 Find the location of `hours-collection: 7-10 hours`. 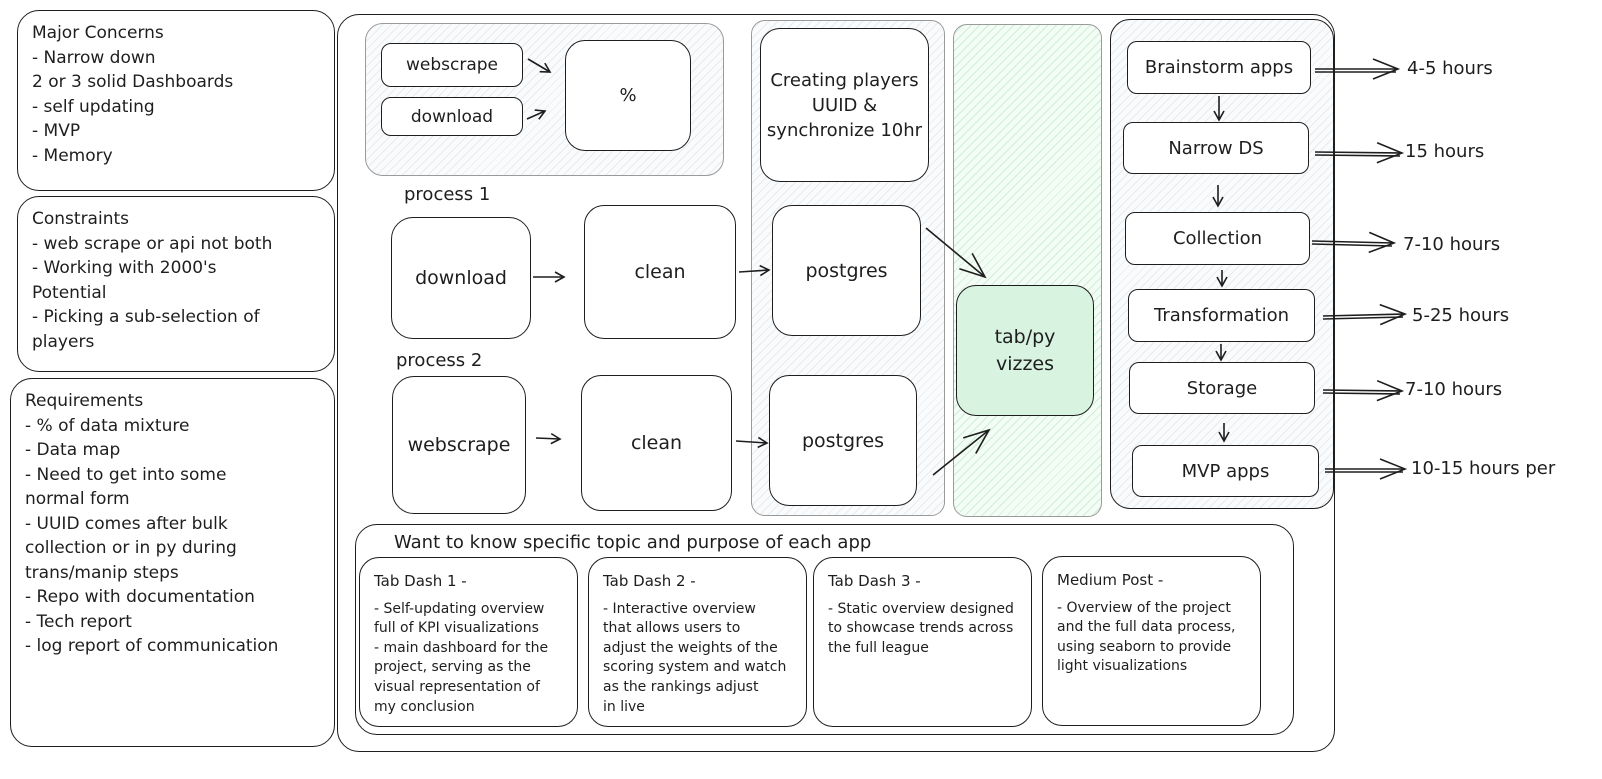

hours-collection: 7-10 hours is located at coordinates (1452, 244).